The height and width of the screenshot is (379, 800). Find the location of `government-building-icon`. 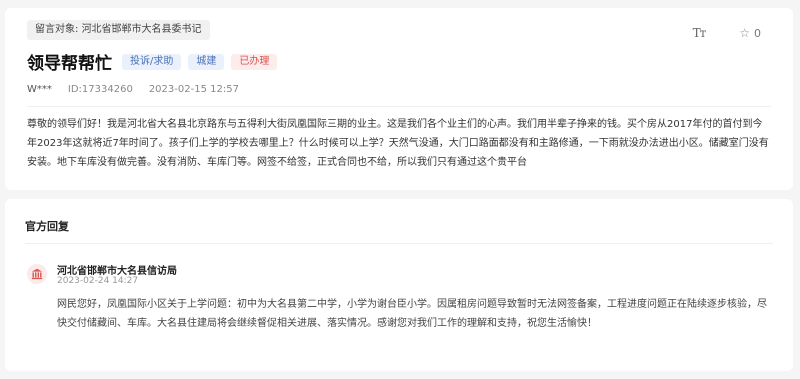

government-building-icon is located at coordinates (37, 274).